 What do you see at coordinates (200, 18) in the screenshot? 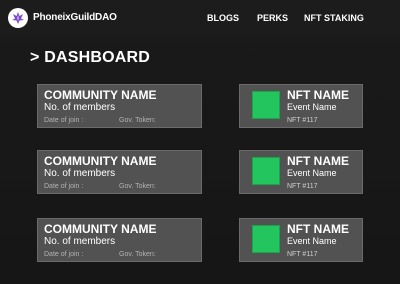
I see `navbar: PhoneixGuildDAO BLOGS PERKS NFT STAKING` at bounding box center [200, 18].